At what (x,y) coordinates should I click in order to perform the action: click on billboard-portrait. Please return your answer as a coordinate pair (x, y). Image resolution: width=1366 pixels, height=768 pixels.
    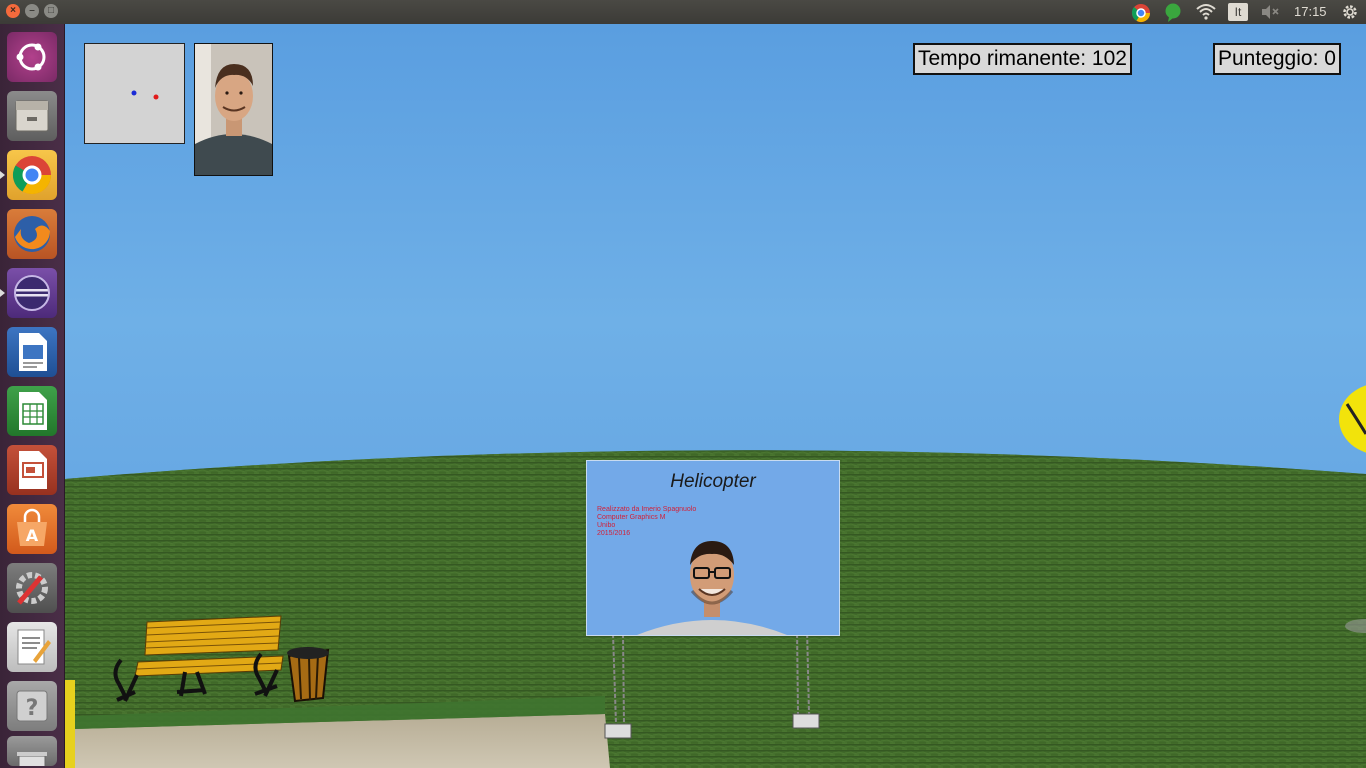
    Looking at the image, I should click on (712, 588).